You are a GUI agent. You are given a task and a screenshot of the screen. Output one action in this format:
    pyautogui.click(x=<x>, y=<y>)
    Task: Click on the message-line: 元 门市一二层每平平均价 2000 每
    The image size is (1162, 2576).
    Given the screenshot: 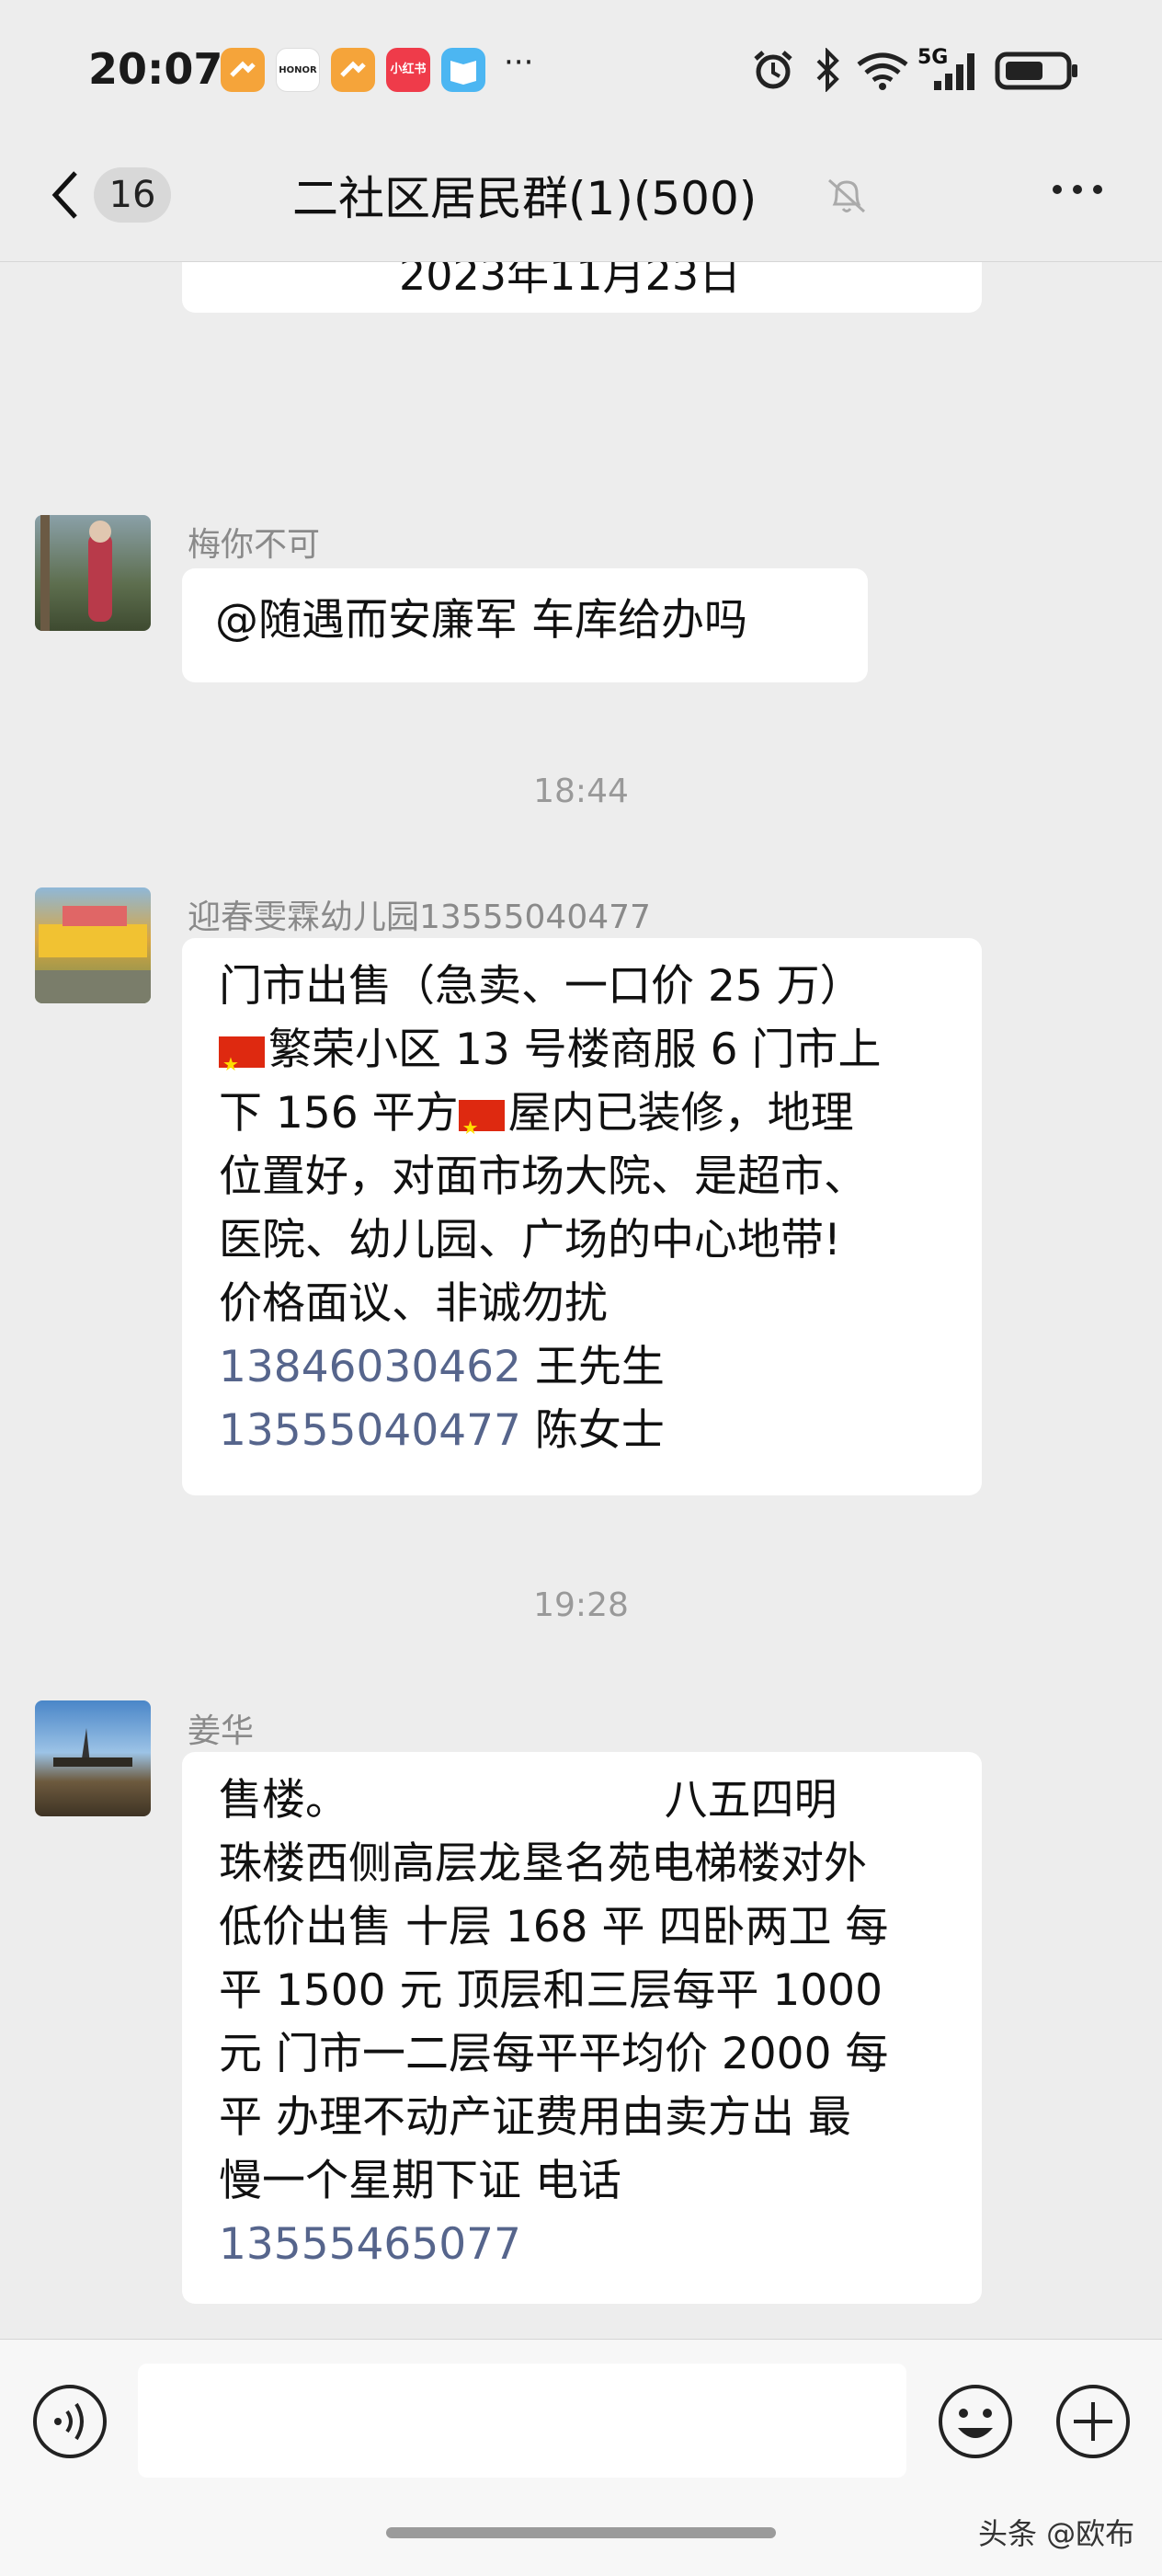 What is the action you would take?
    pyautogui.click(x=554, y=2054)
    